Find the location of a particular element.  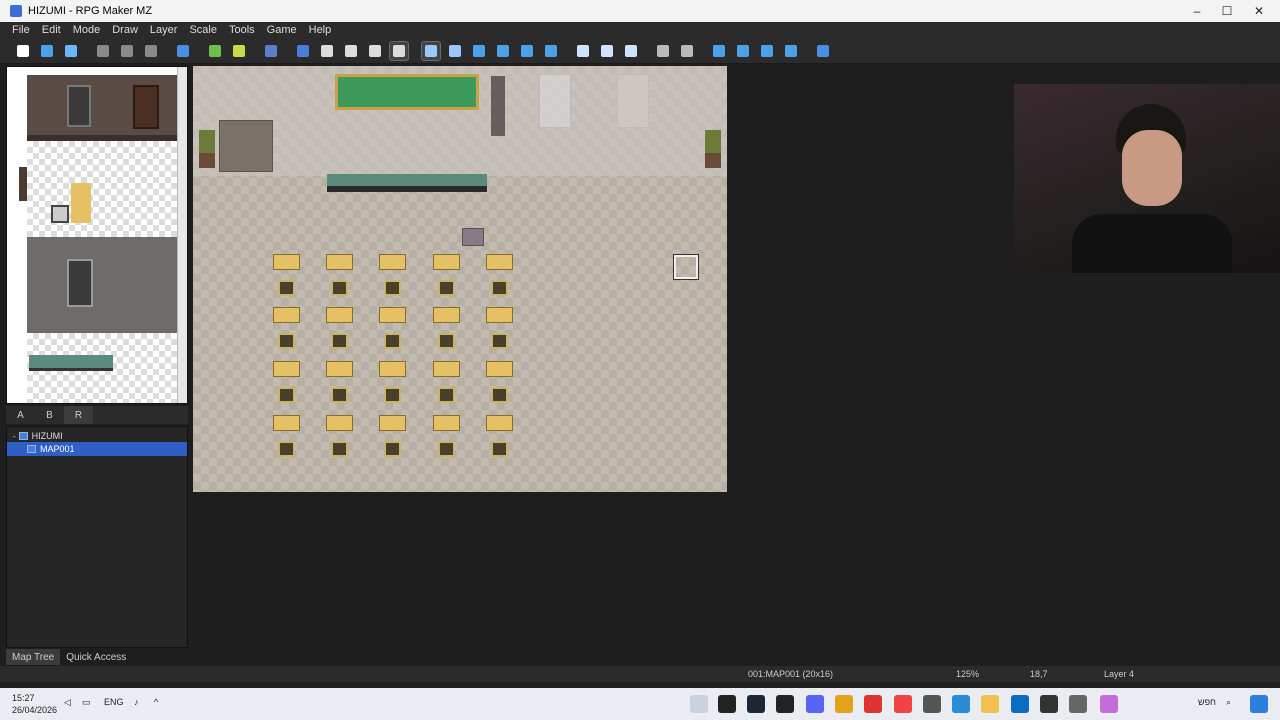

side-strip is located at coordinates (23, 184).